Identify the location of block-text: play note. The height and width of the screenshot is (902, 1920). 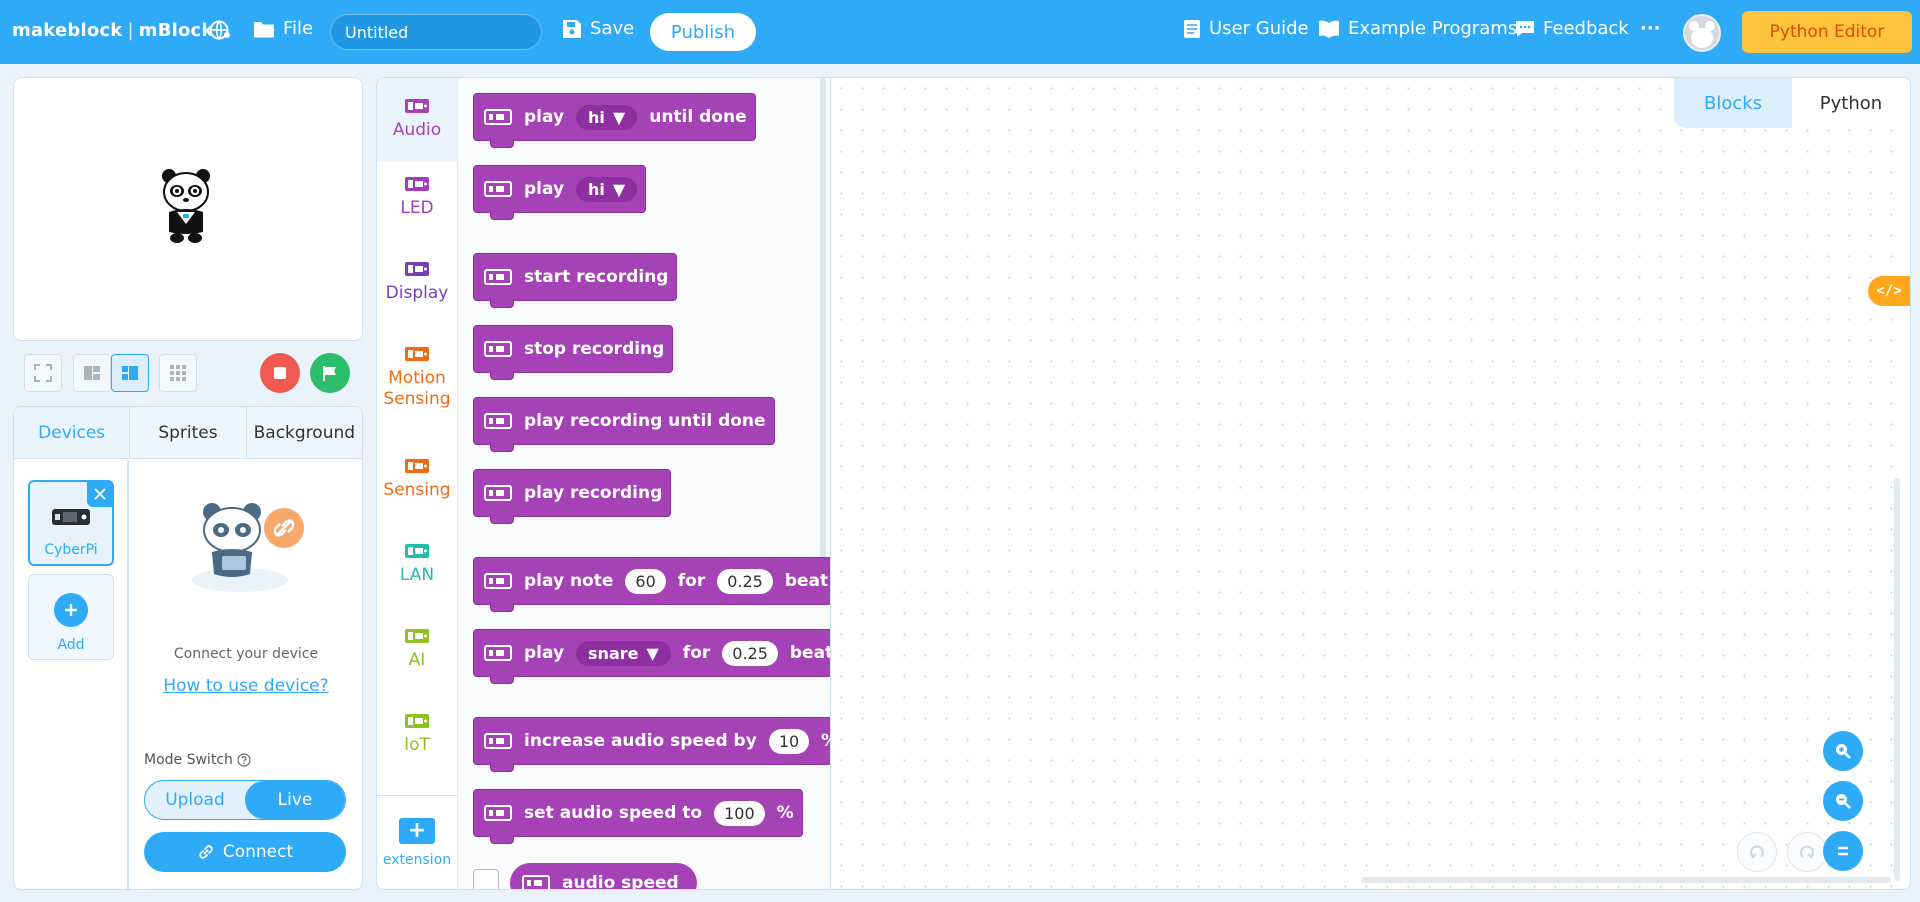
(569, 581).